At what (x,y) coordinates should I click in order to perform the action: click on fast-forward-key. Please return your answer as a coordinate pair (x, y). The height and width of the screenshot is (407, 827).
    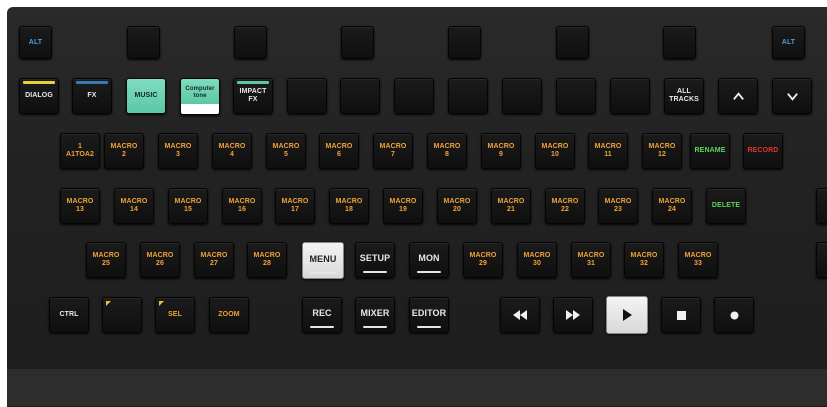
    Looking at the image, I should click on (573, 315).